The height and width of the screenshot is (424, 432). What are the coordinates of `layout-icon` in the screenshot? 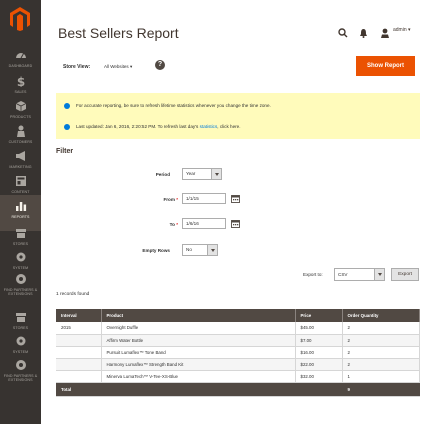 It's located at (20, 181).